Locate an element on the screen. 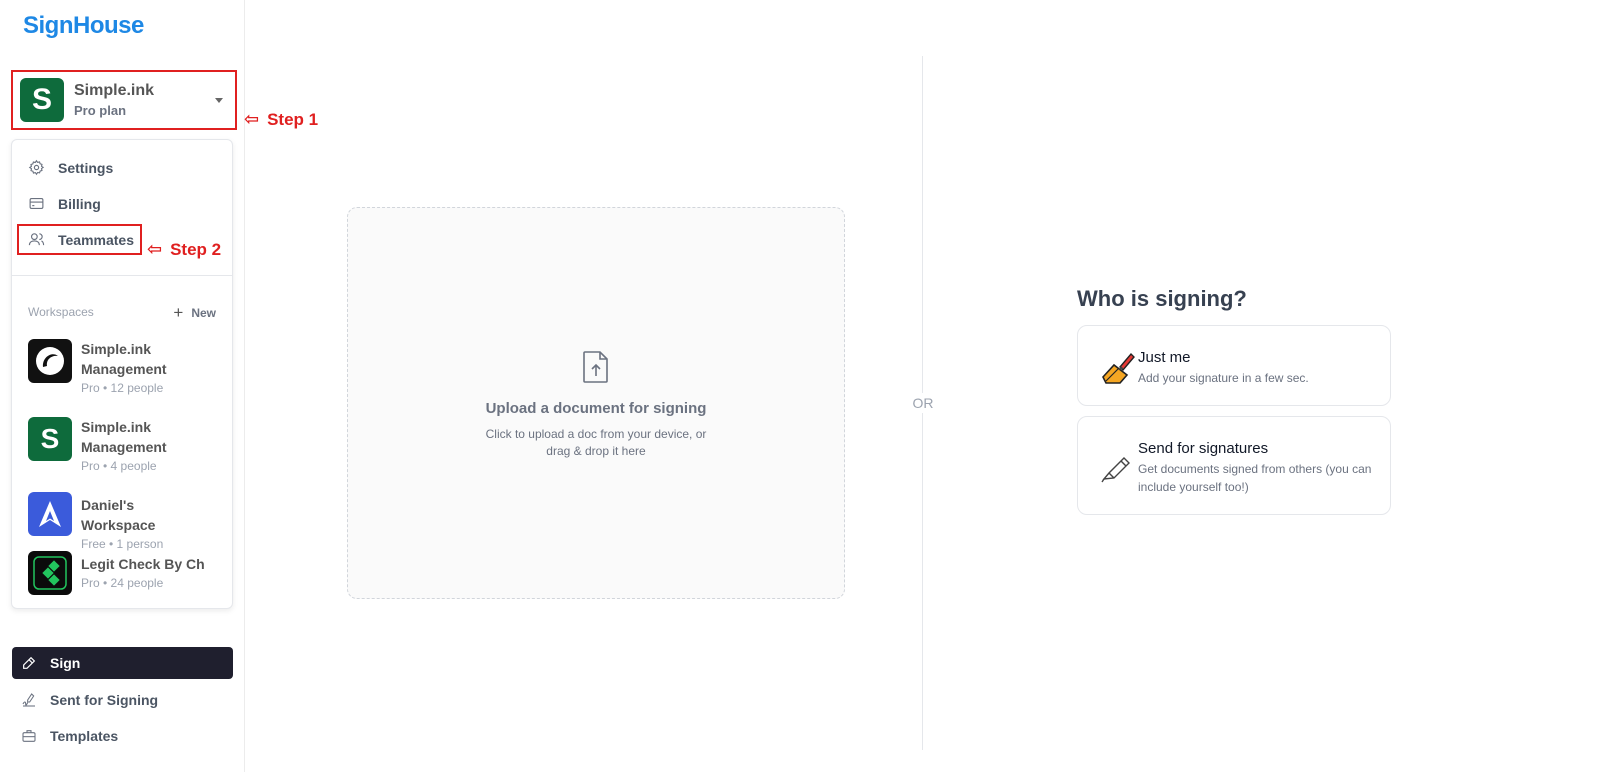  app-logo: SignHouse is located at coordinates (83, 26).